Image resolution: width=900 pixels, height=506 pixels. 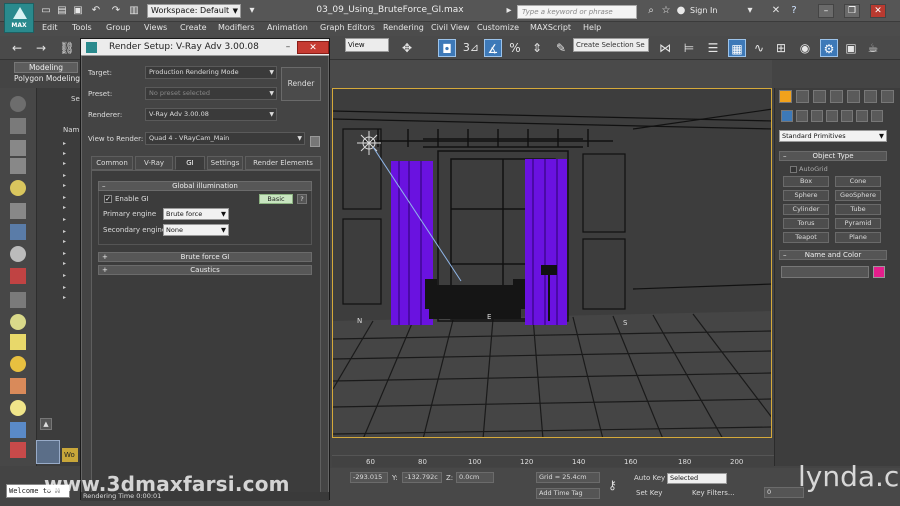 What do you see at coordinates (878, 11) in the screenshot?
I see `close-app-button: ✕` at bounding box center [878, 11].